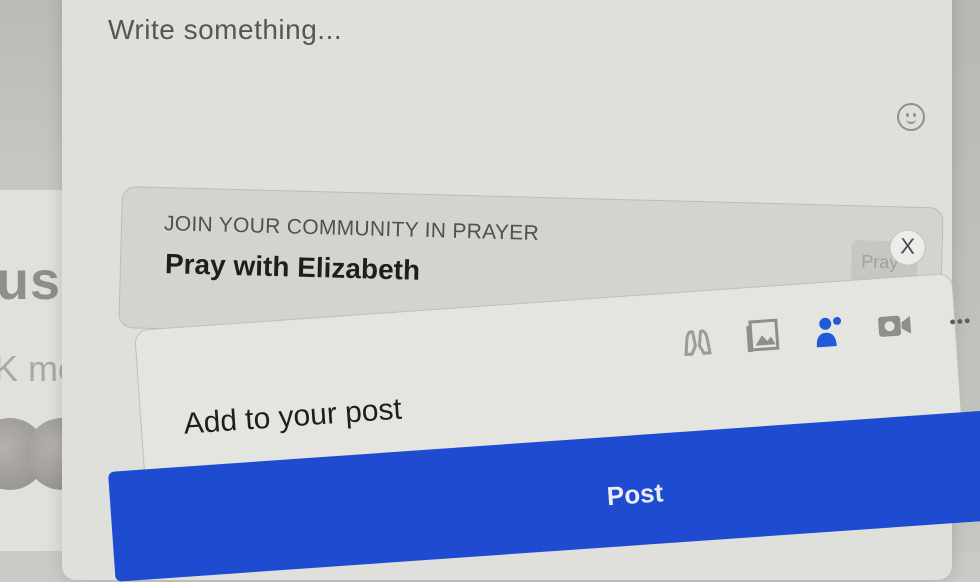 This screenshot has height=582, width=980. What do you see at coordinates (911, 117) in the screenshot?
I see `smiley-icon` at bounding box center [911, 117].